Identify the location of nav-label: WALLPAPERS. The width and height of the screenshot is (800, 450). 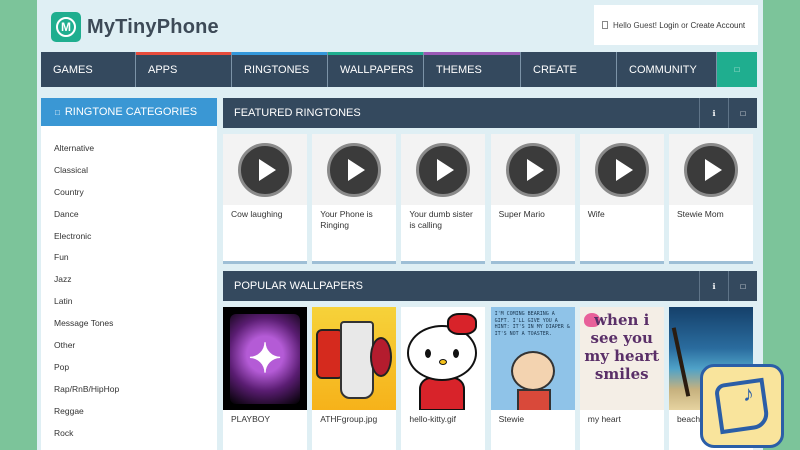
(377, 69).